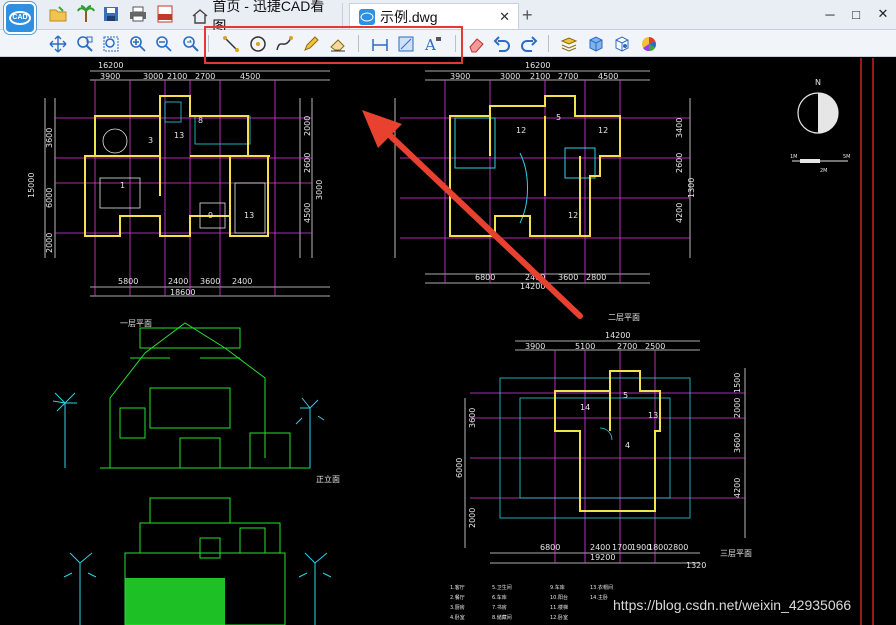 The height and width of the screenshot is (625, 896). I want to click on watermark: https://blog.csdn.net/weixin_42935066, so click(732, 605).